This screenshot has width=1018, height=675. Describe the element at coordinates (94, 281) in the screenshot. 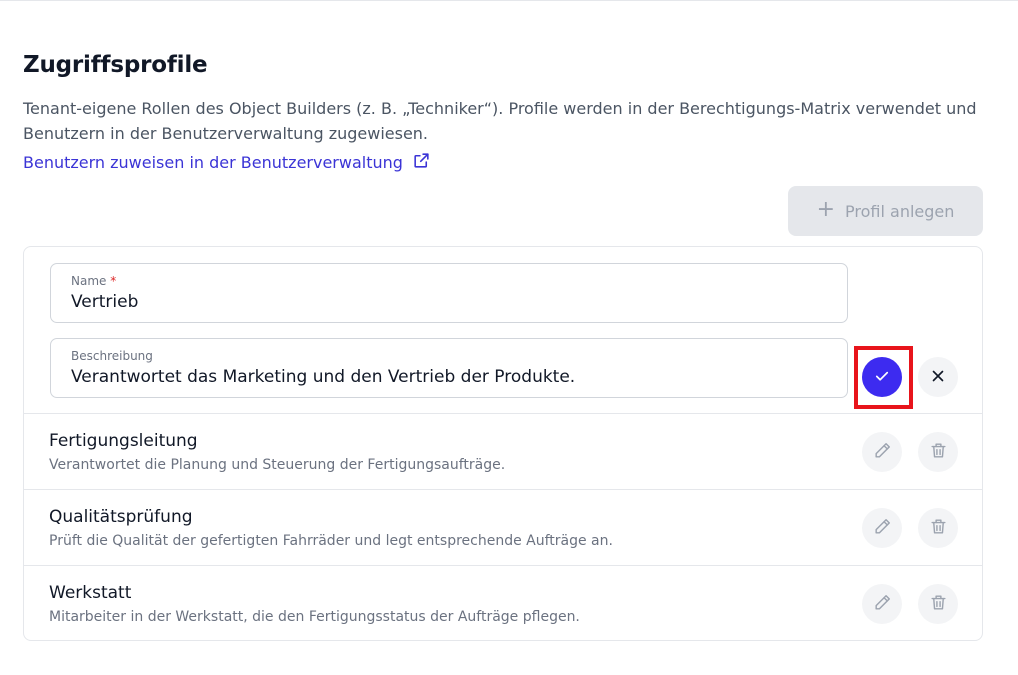

I see `name-field-label: Name *` at that location.